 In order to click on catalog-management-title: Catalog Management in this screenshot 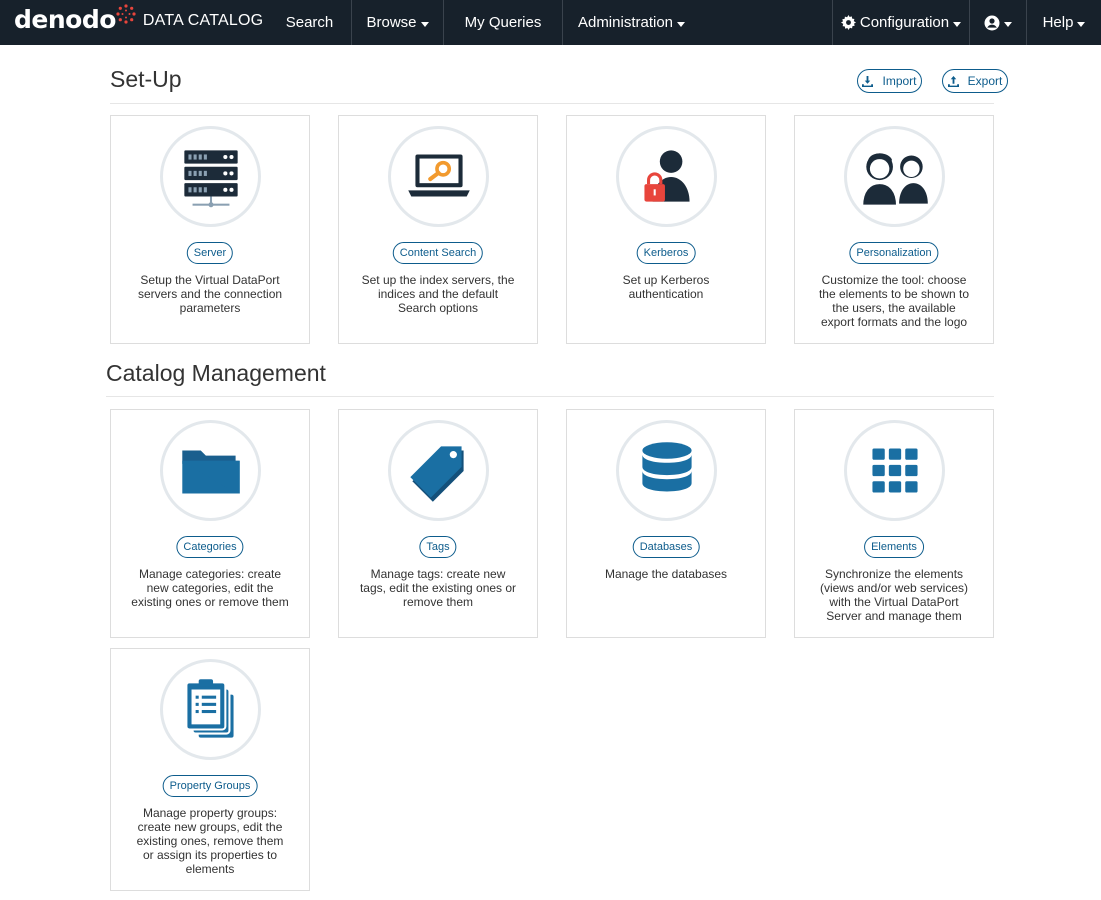, I will do `click(216, 373)`.